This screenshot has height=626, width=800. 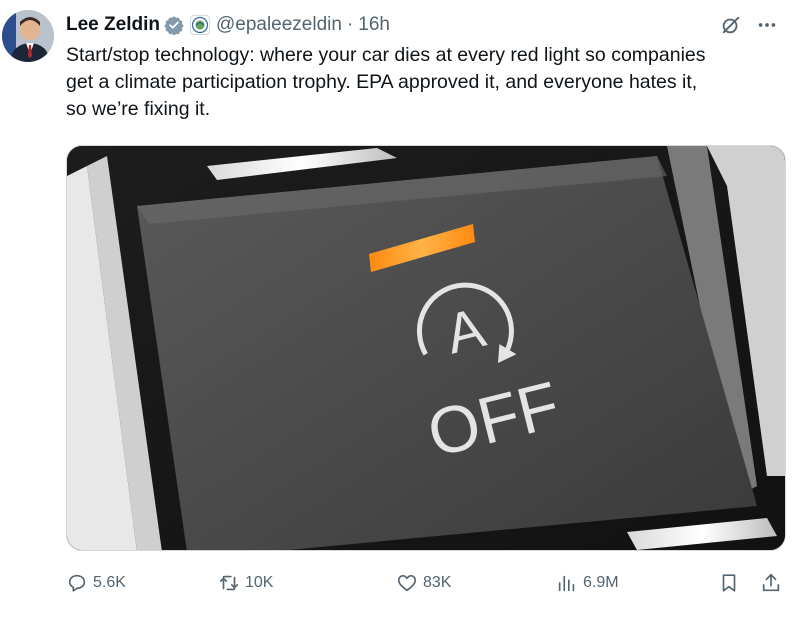 What do you see at coordinates (229, 583) in the screenshot?
I see `repost-icon` at bounding box center [229, 583].